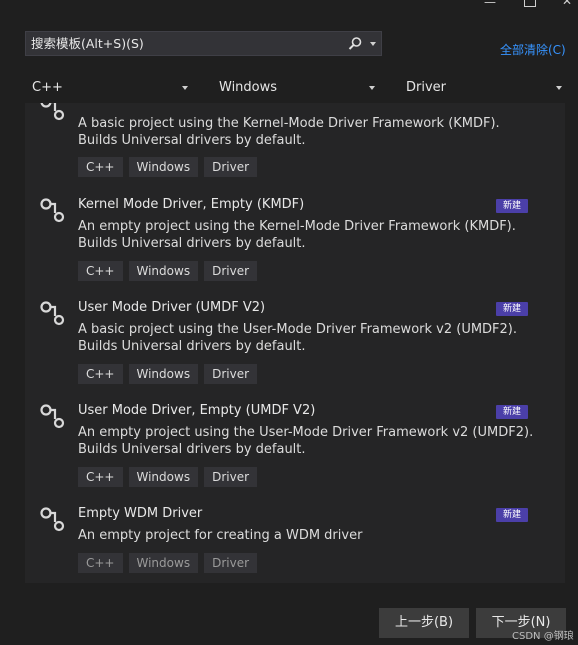 Image resolution: width=578 pixels, height=645 pixels. Describe the element at coordinates (197, 410) in the screenshot. I see `template-title: User Mode Driver, Empty (UMDF V2)` at that location.